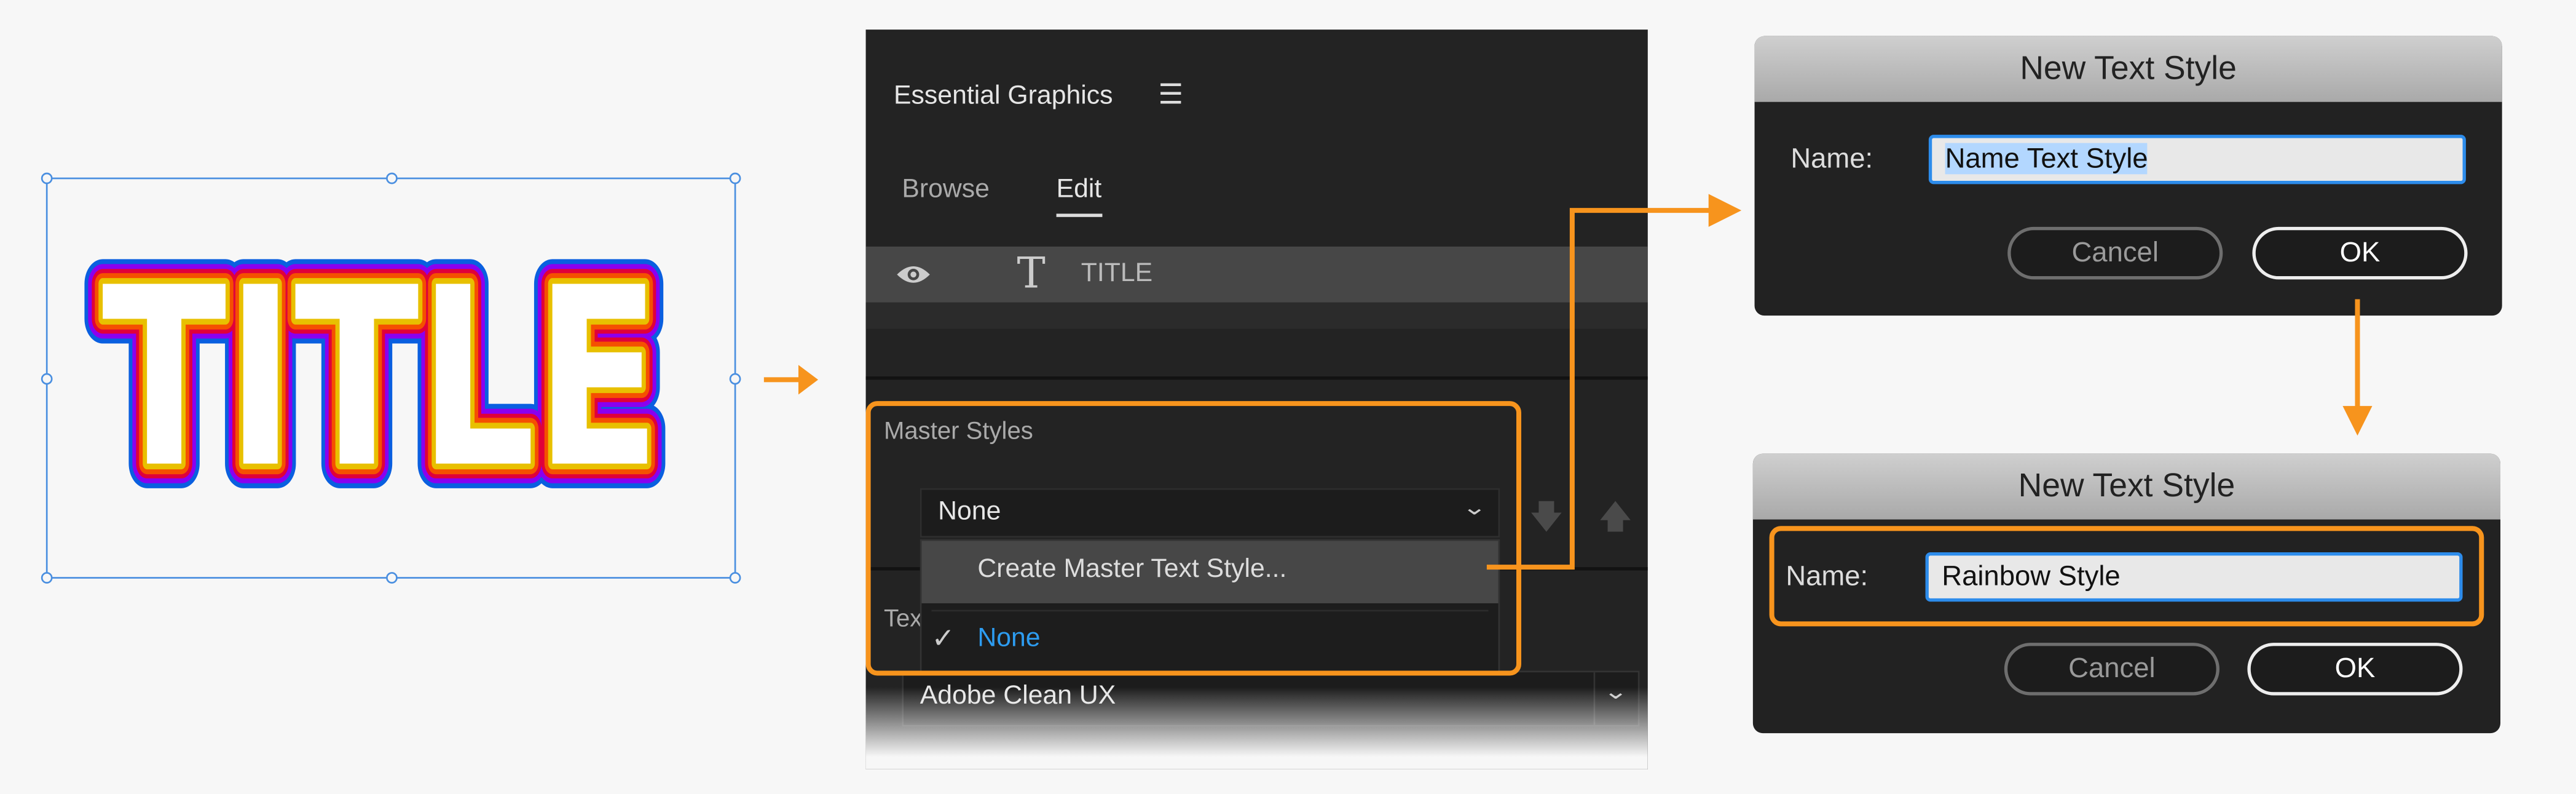 Image resolution: width=2576 pixels, height=794 pixels. I want to click on eye-icon, so click(914, 274).